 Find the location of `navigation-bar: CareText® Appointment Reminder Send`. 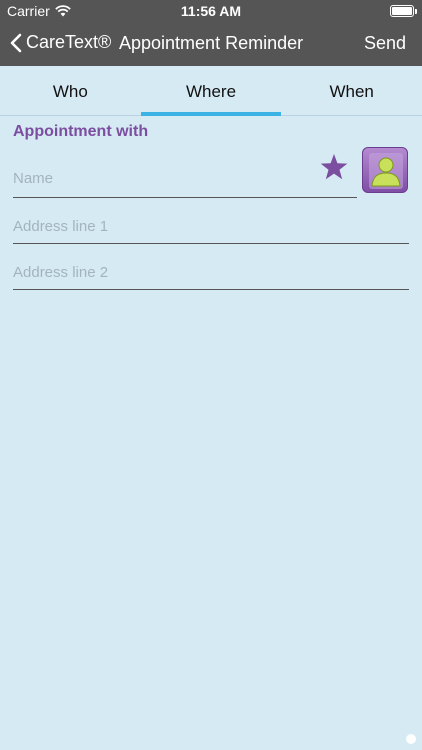

navigation-bar: CareText® Appointment Reminder Send is located at coordinates (211, 44).